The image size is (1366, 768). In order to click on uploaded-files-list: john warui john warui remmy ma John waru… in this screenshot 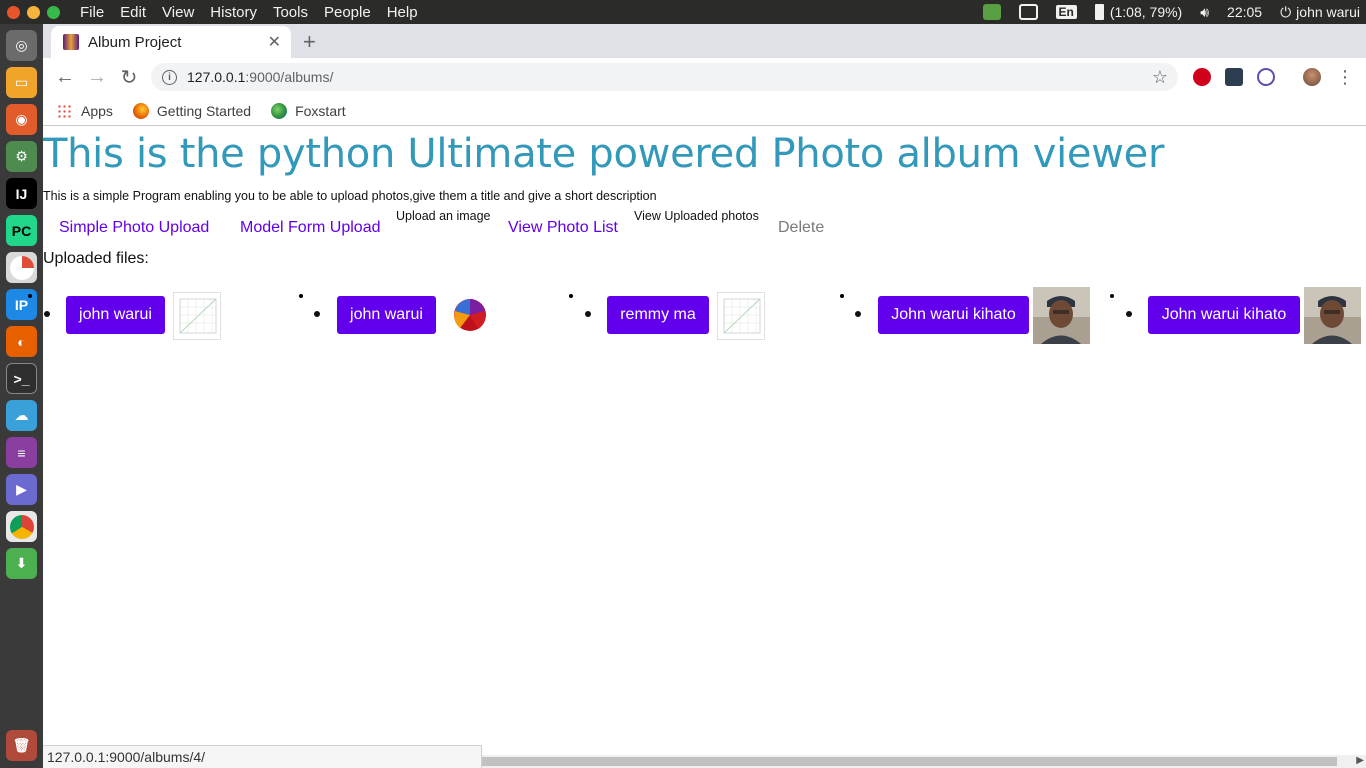, I will do `click(704, 317)`.